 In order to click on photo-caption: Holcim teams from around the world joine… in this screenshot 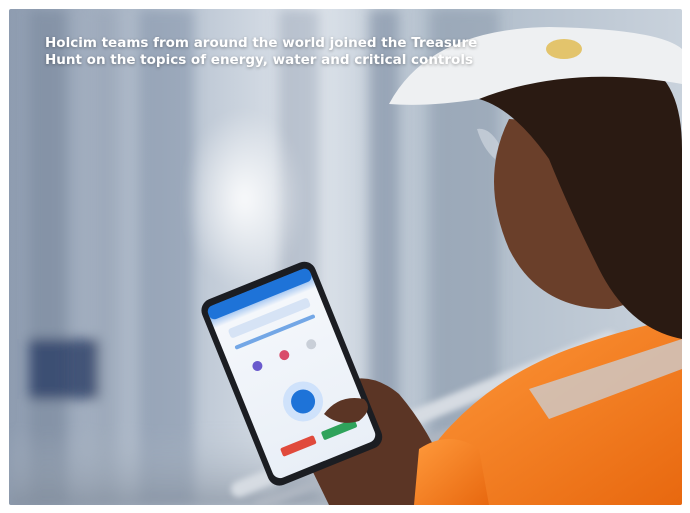, I will do `click(261, 51)`.